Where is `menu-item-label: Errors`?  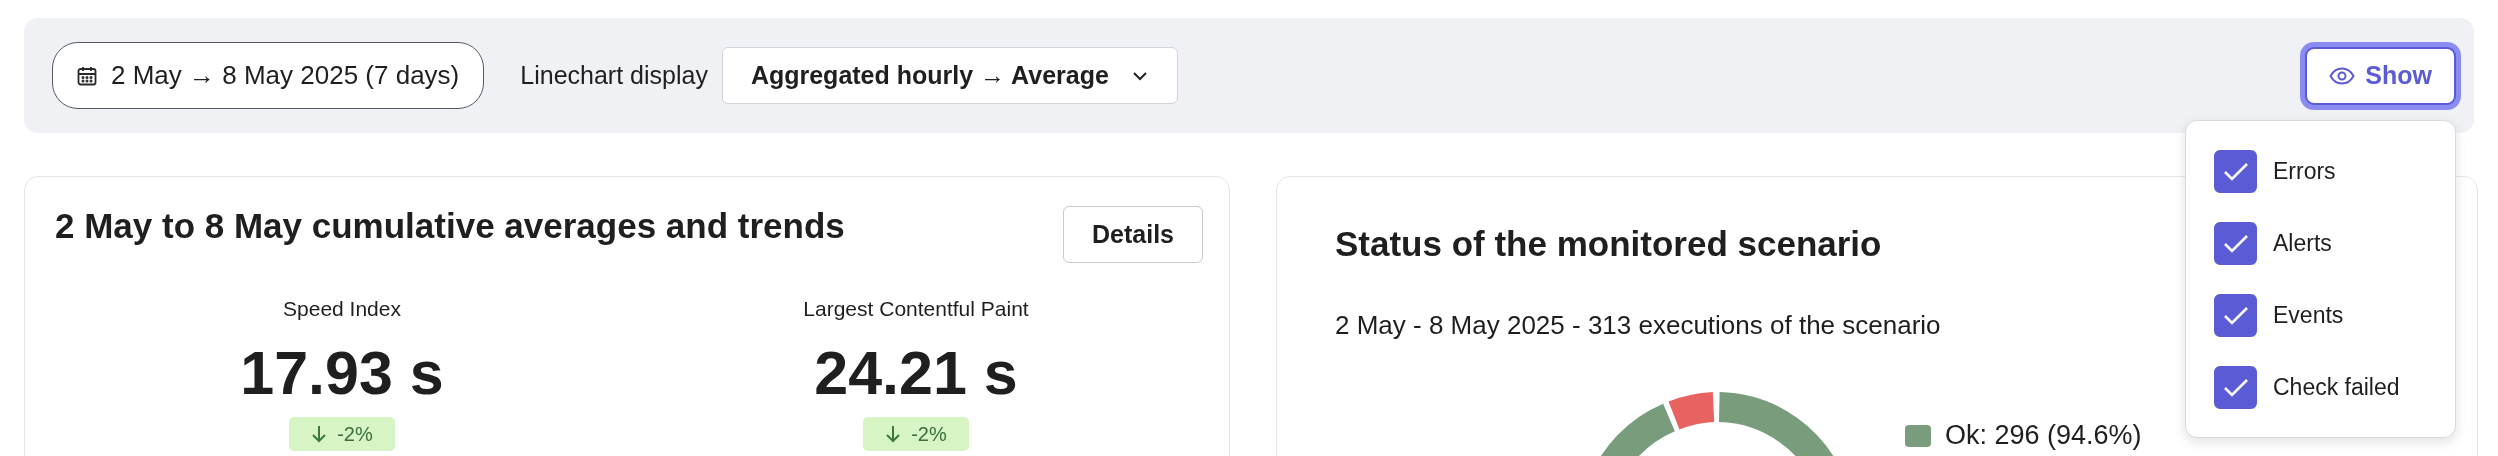 menu-item-label: Errors is located at coordinates (2304, 171).